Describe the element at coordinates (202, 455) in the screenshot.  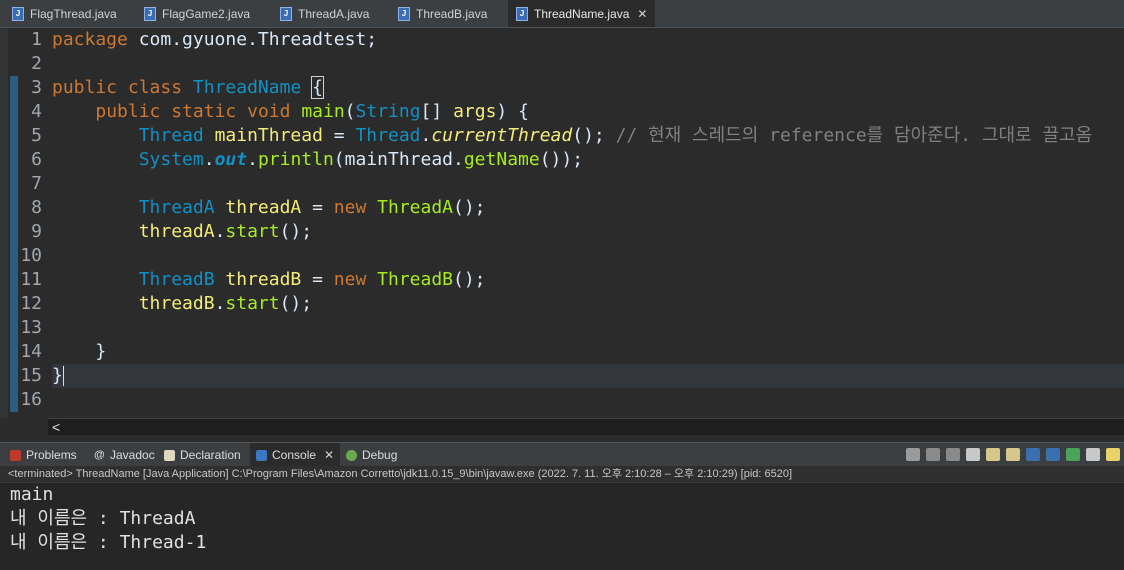
I see `tab-declaration: Declaration` at that location.